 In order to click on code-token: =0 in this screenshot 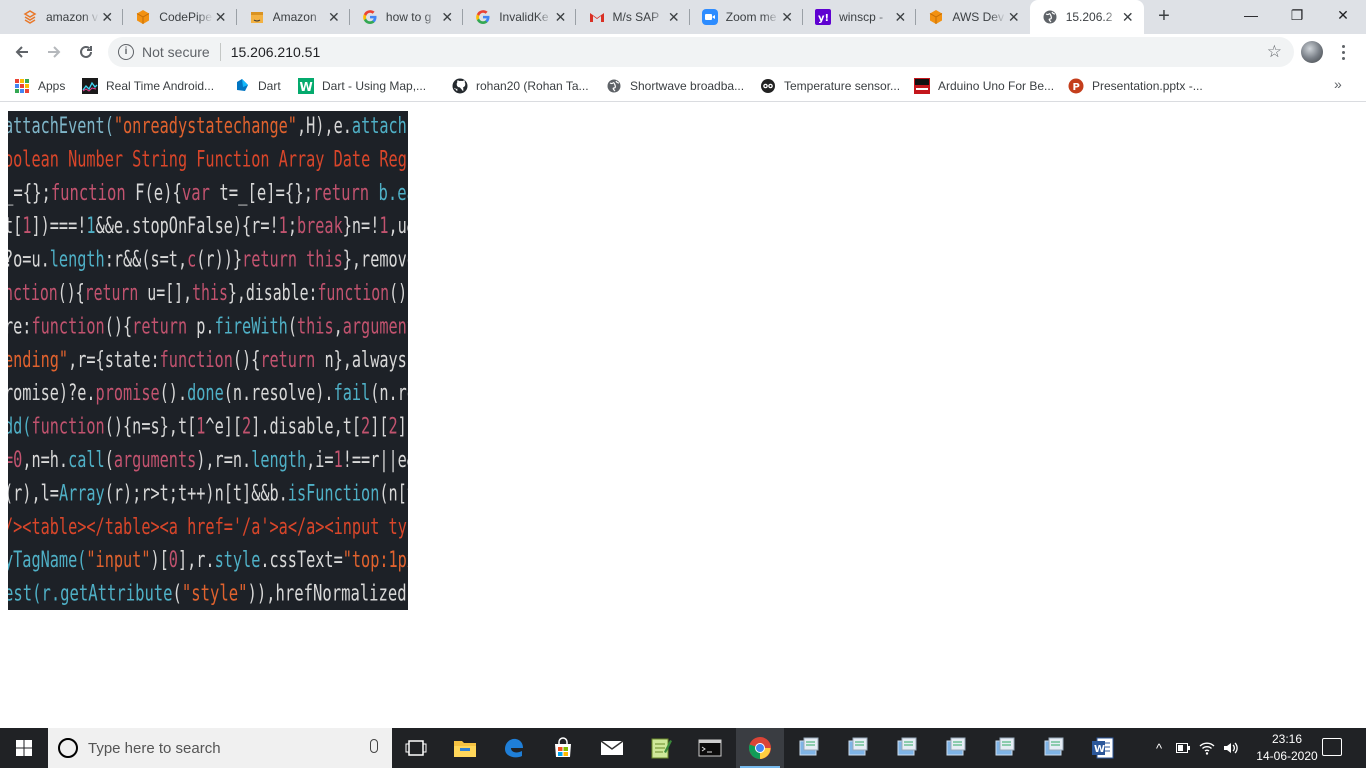, I will do `click(15, 460)`.